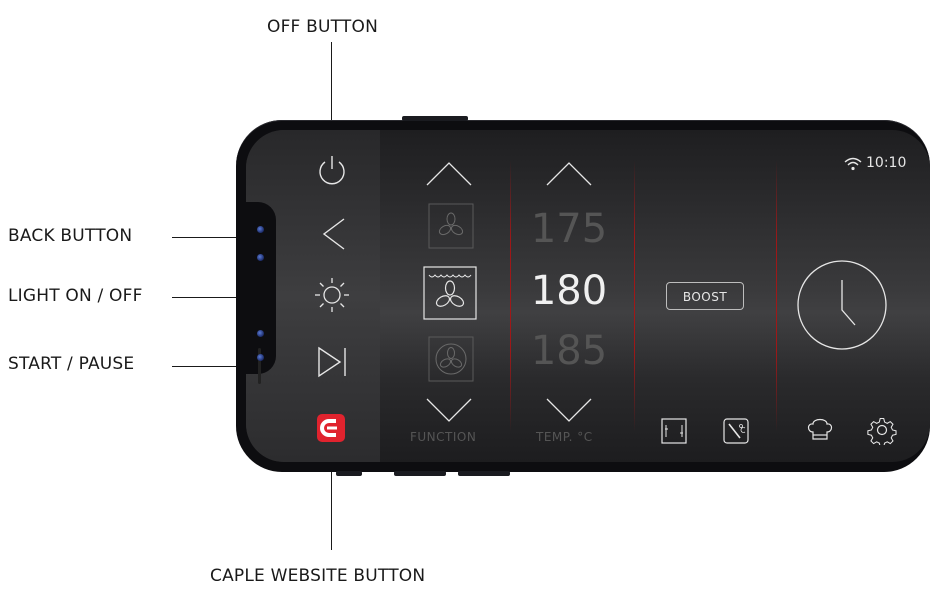  What do you see at coordinates (451, 226) in the screenshot?
I see `fan-icon` at bounding box center [451, 226].